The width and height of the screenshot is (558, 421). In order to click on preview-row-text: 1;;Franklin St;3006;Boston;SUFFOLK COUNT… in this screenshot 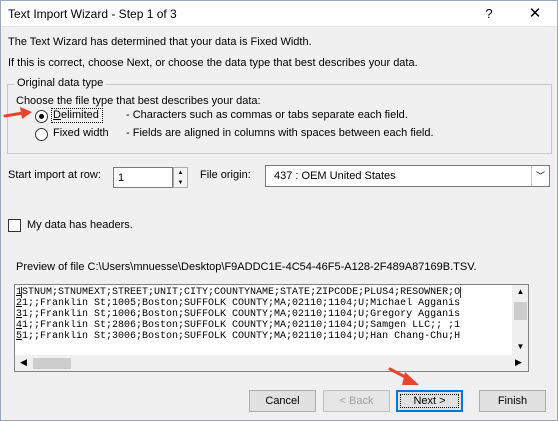, I will do `click(241, 336)`.